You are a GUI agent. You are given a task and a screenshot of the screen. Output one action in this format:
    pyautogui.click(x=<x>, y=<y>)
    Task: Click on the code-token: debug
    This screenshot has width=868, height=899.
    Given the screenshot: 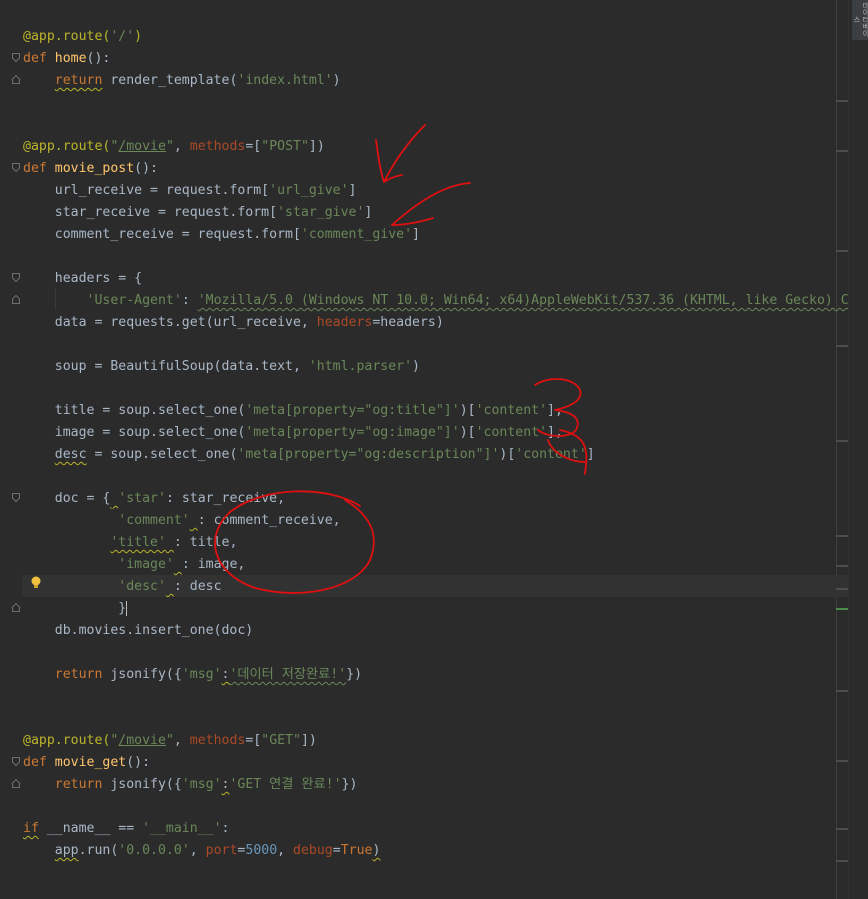 What is the action you would take?
    pyautogui.click(x=313, y=850)
    